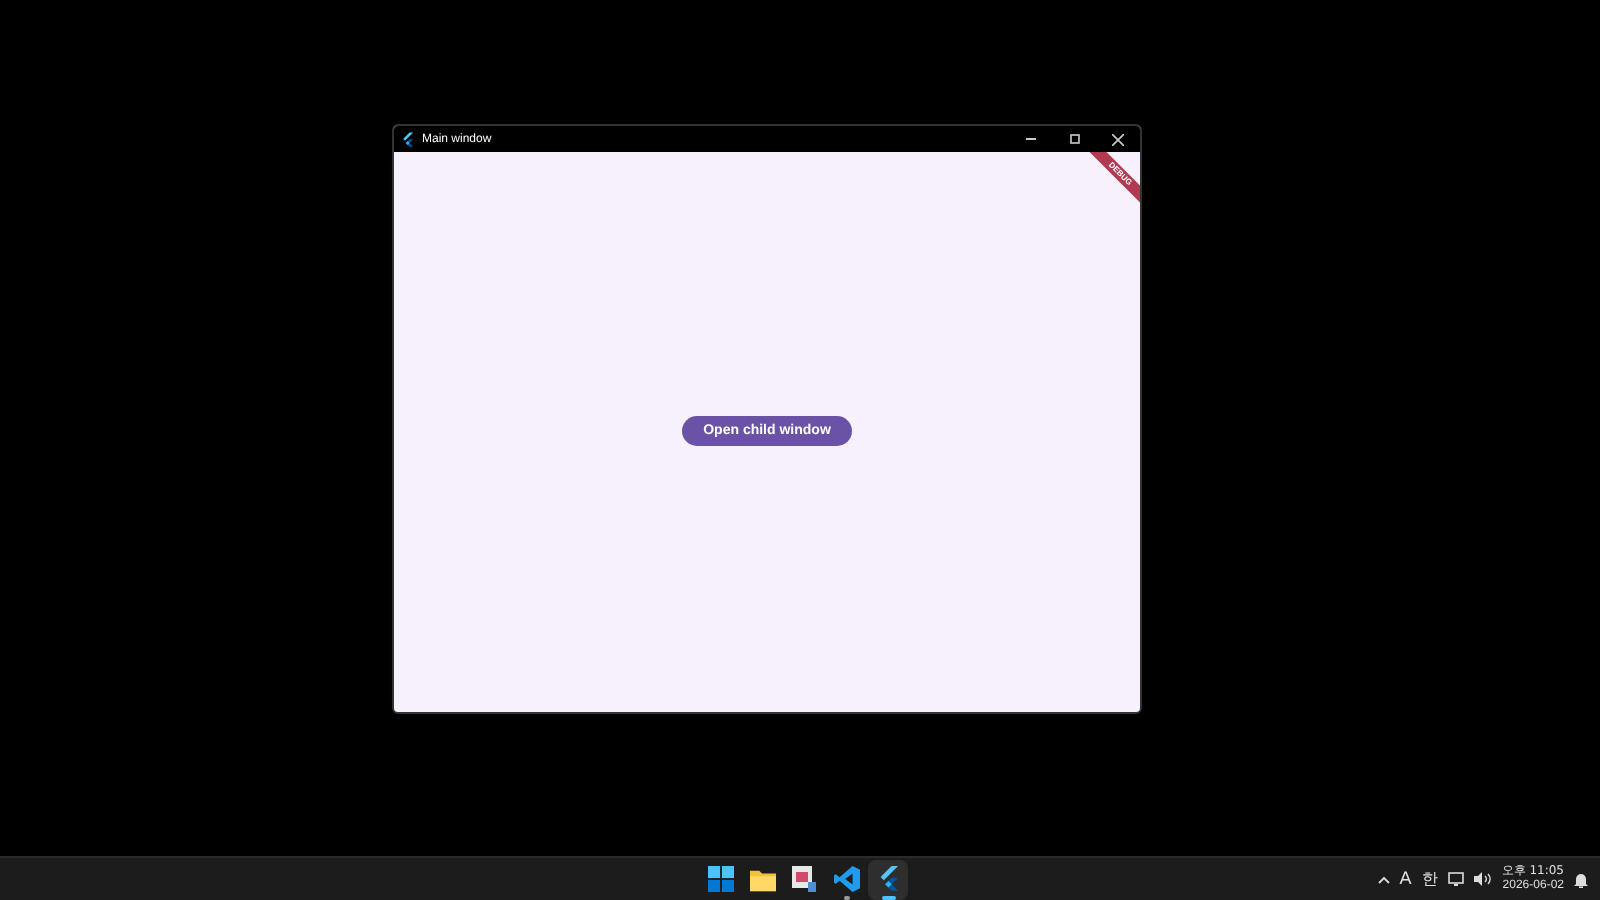 The width and height of the screenshot is (1600, 900). I want to click on flutter-icon, so click(888, 879).